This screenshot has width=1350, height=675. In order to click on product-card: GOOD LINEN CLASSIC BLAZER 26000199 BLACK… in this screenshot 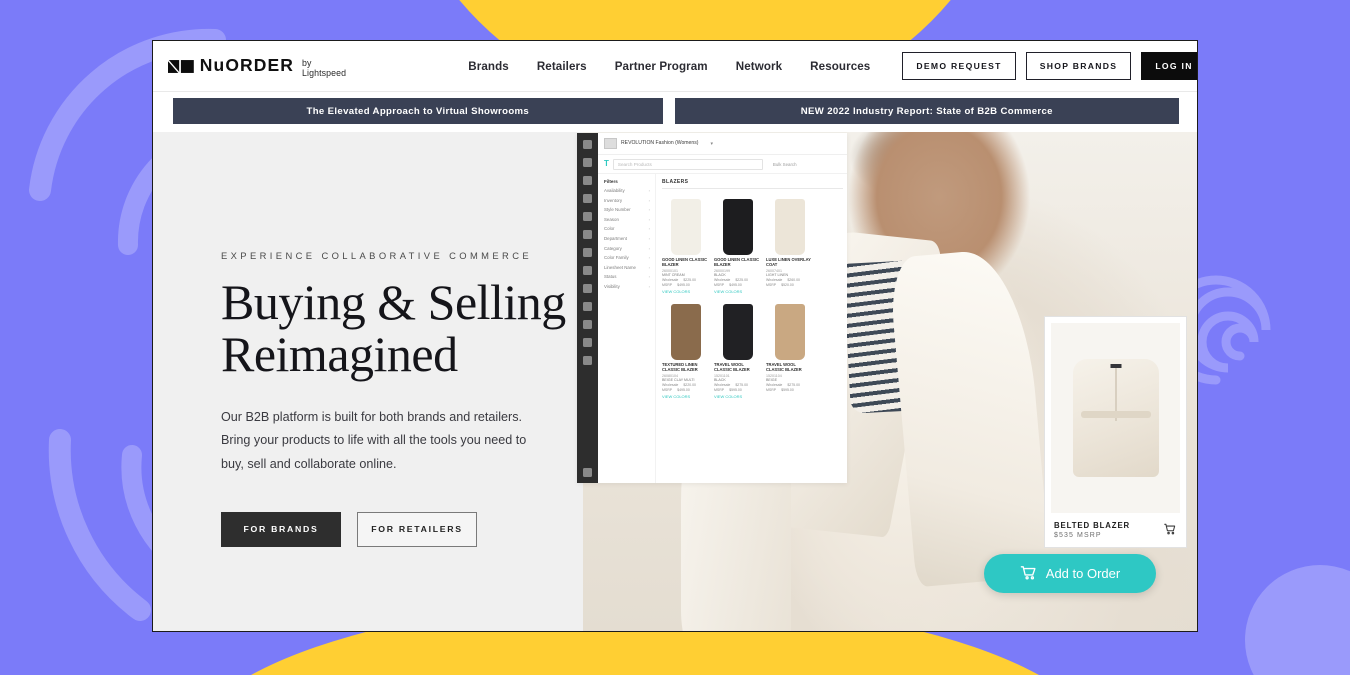, I will do `click(737, 243)`.